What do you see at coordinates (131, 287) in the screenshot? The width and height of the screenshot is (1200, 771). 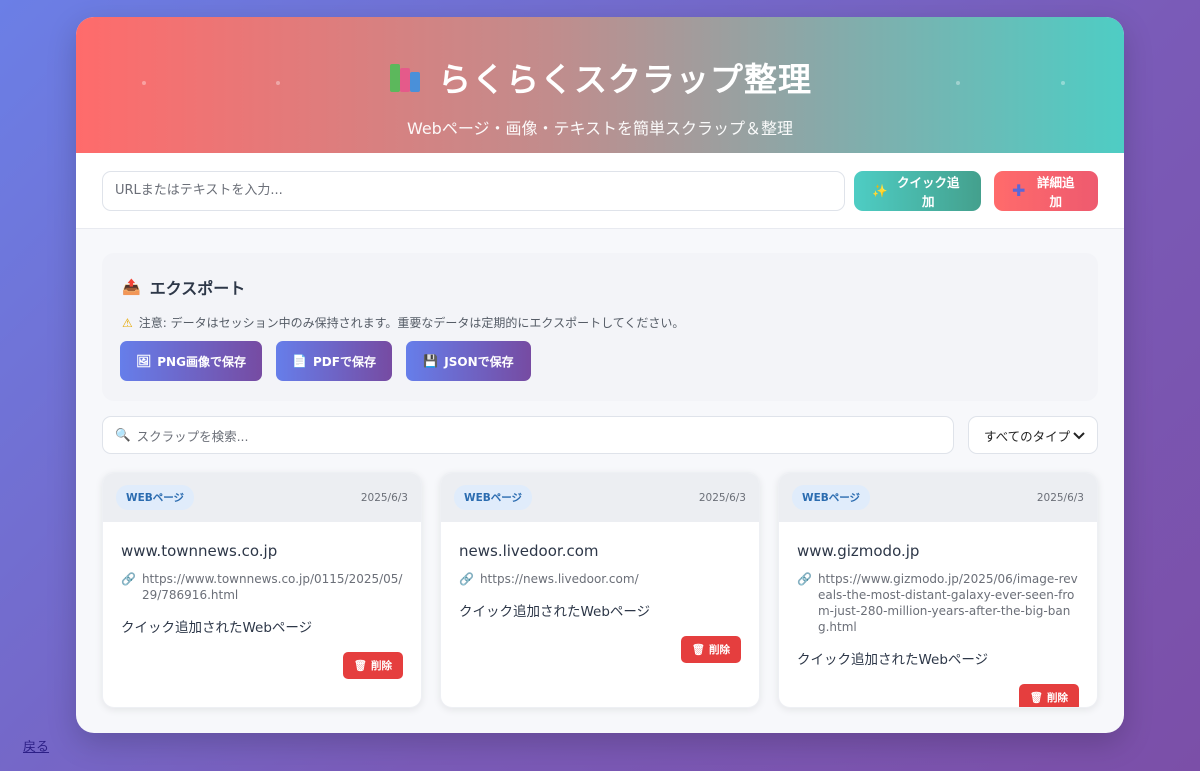 I see `outbox-icon: 📤` at bounding box center [131, 287].